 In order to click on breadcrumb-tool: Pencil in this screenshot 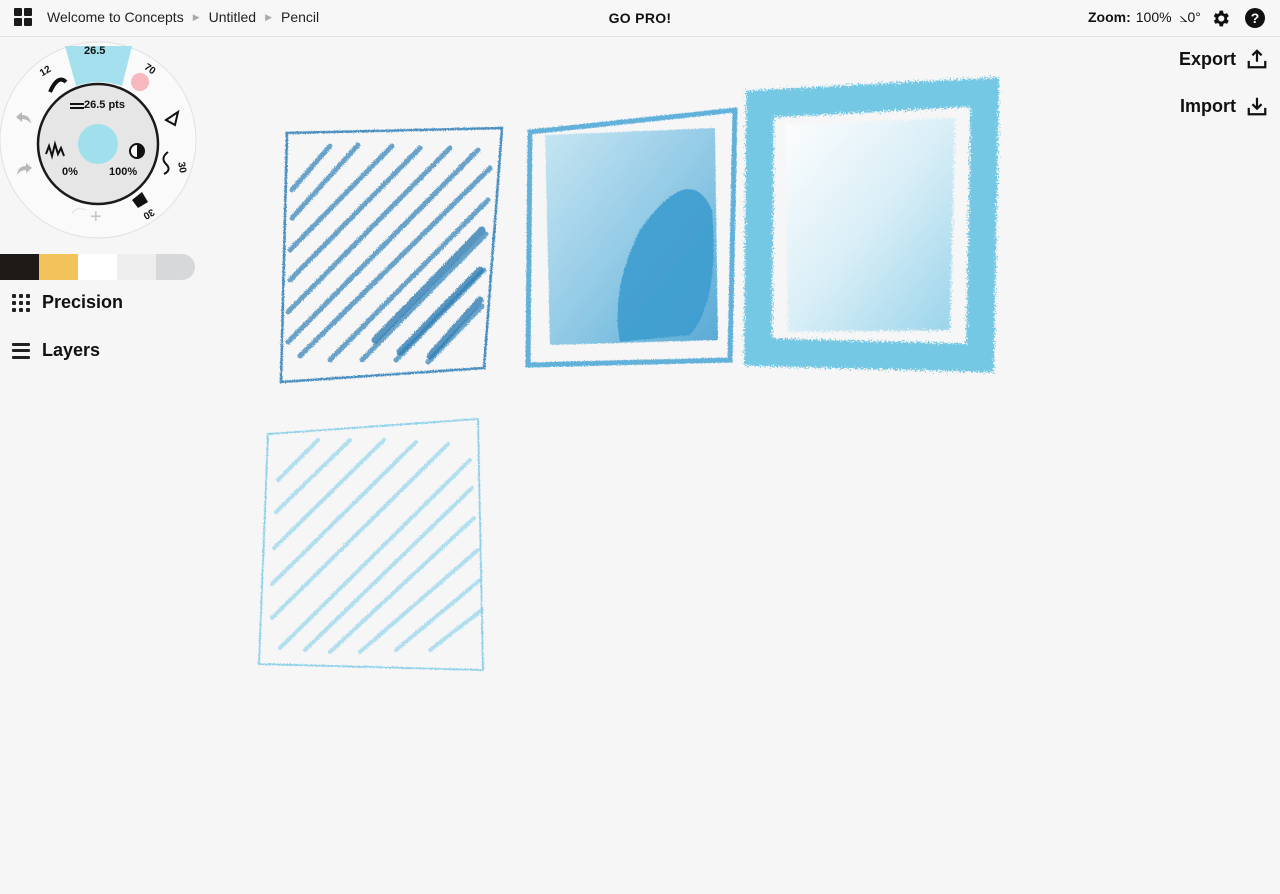, I will do `click(300, 17)`.